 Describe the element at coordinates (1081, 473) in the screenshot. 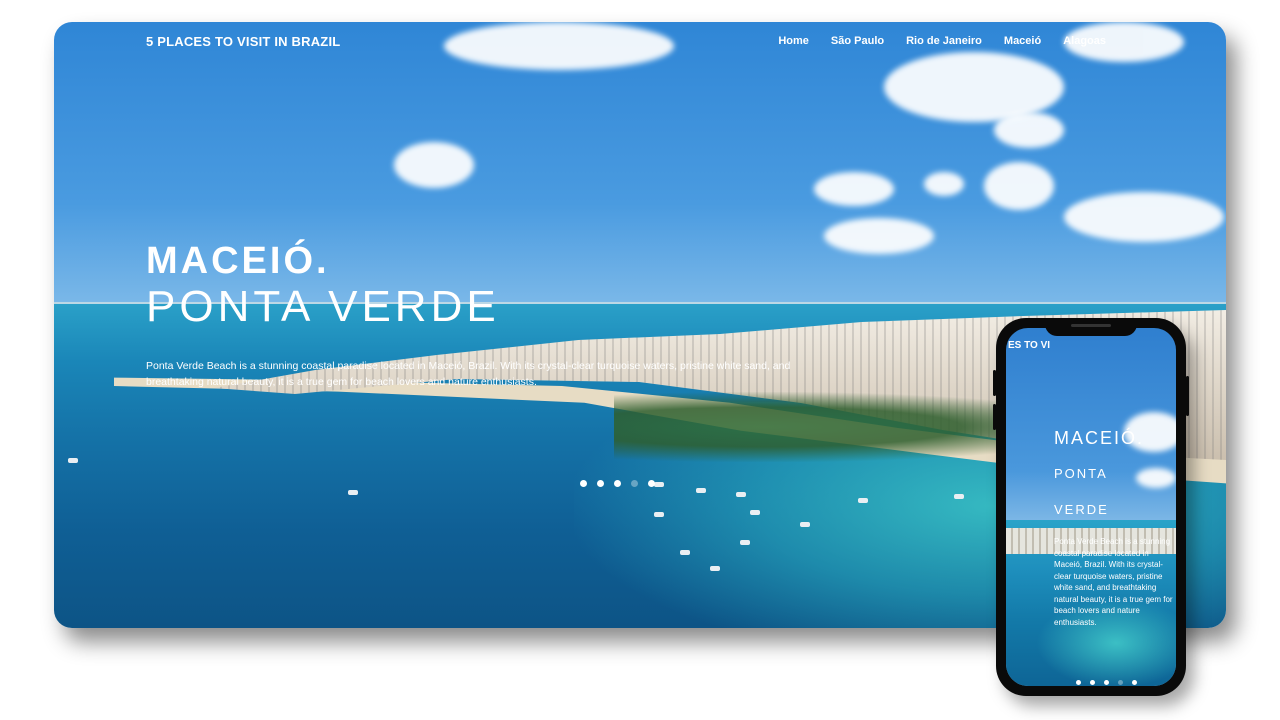

I see `phone-hero-title-line1: PONTA` at that location.